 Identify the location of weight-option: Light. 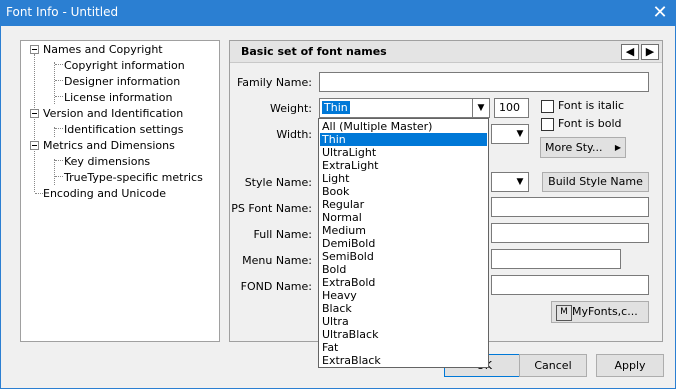
(403, 178).